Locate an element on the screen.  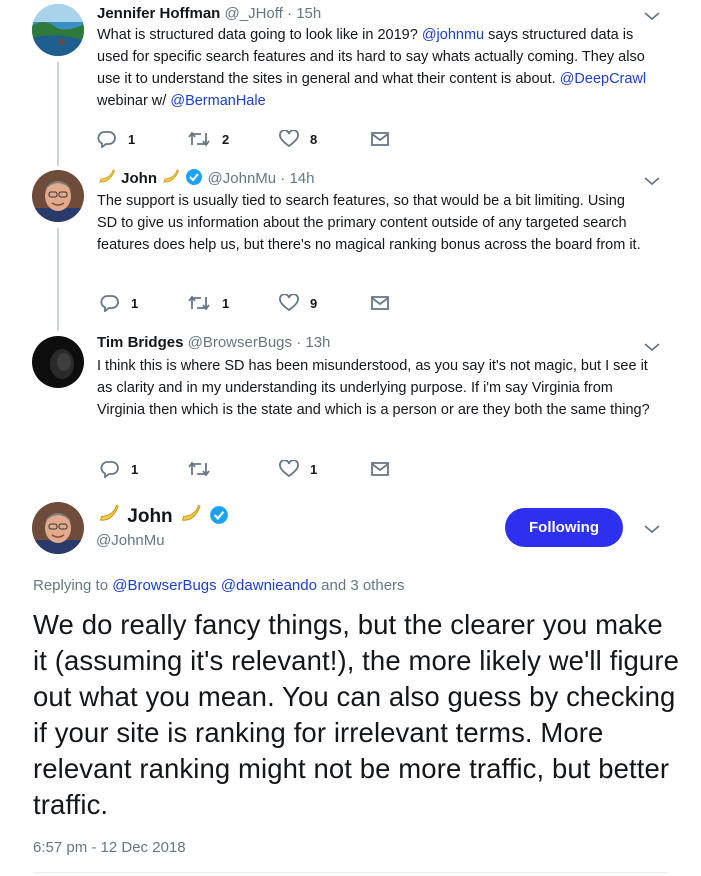
like-button: 1 is located at coordinates (298, 469).